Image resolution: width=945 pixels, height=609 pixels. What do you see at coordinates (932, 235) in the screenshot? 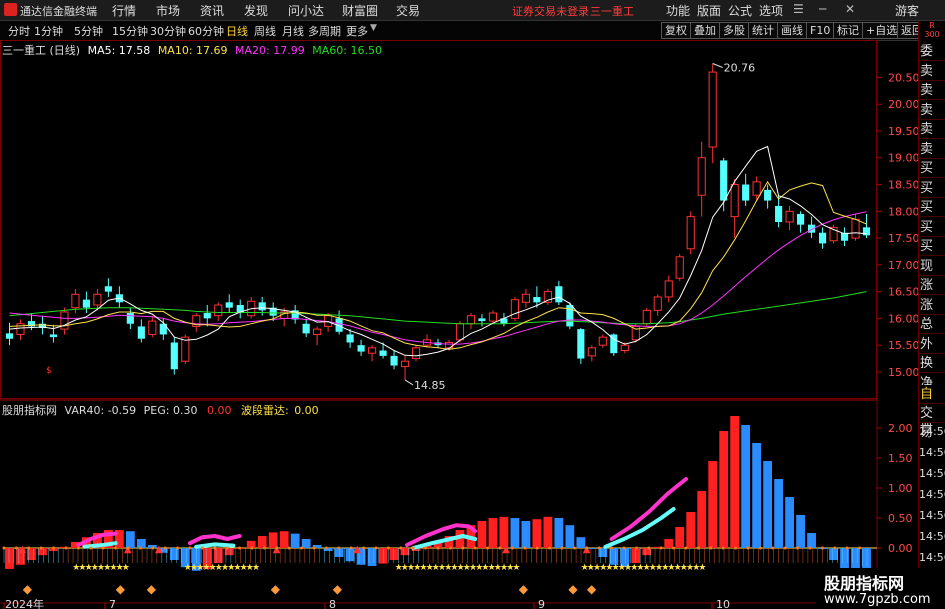
I see `side-item-9: 买四` at bounding box center [932, 235].